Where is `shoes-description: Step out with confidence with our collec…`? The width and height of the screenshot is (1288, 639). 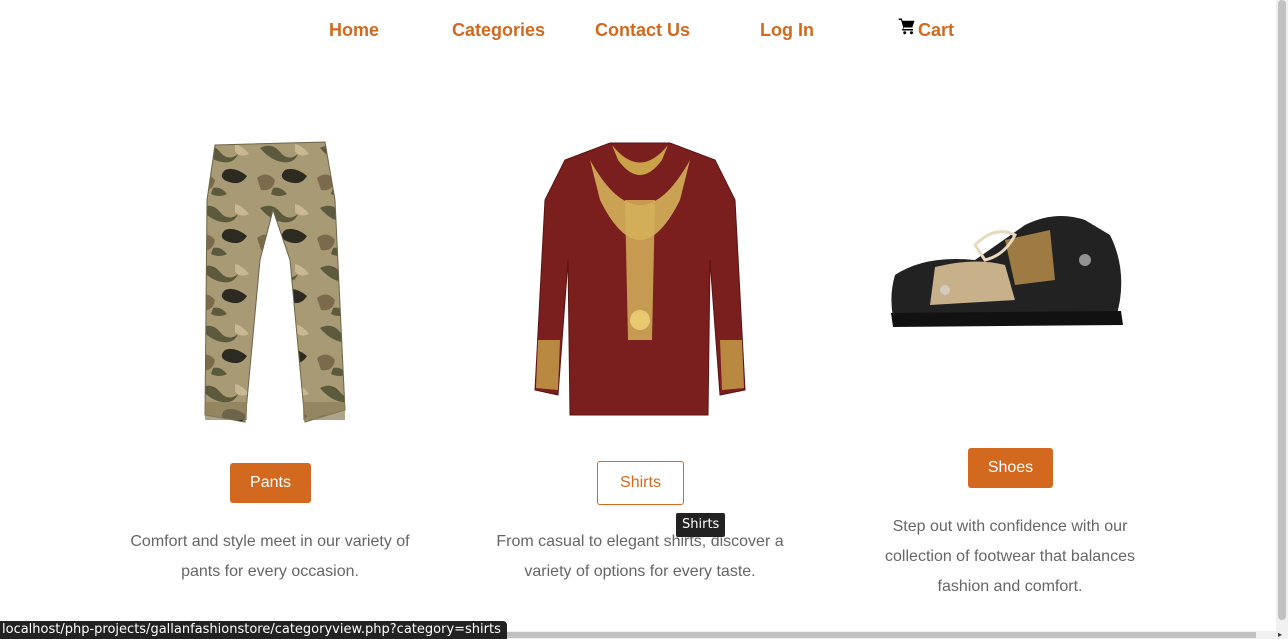
shoes-description: Step out with confidence with our collec… is located at coordinates (1010, 556).